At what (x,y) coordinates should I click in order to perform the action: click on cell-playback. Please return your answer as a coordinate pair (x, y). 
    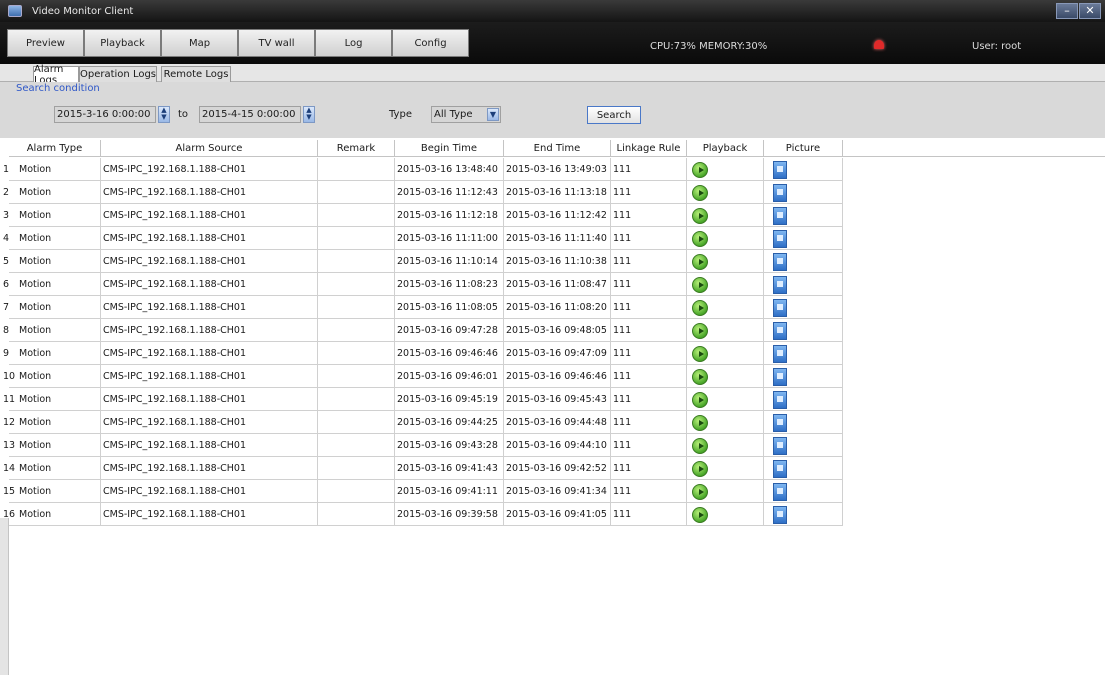
    Looking at the image, I should click on (725, 491).